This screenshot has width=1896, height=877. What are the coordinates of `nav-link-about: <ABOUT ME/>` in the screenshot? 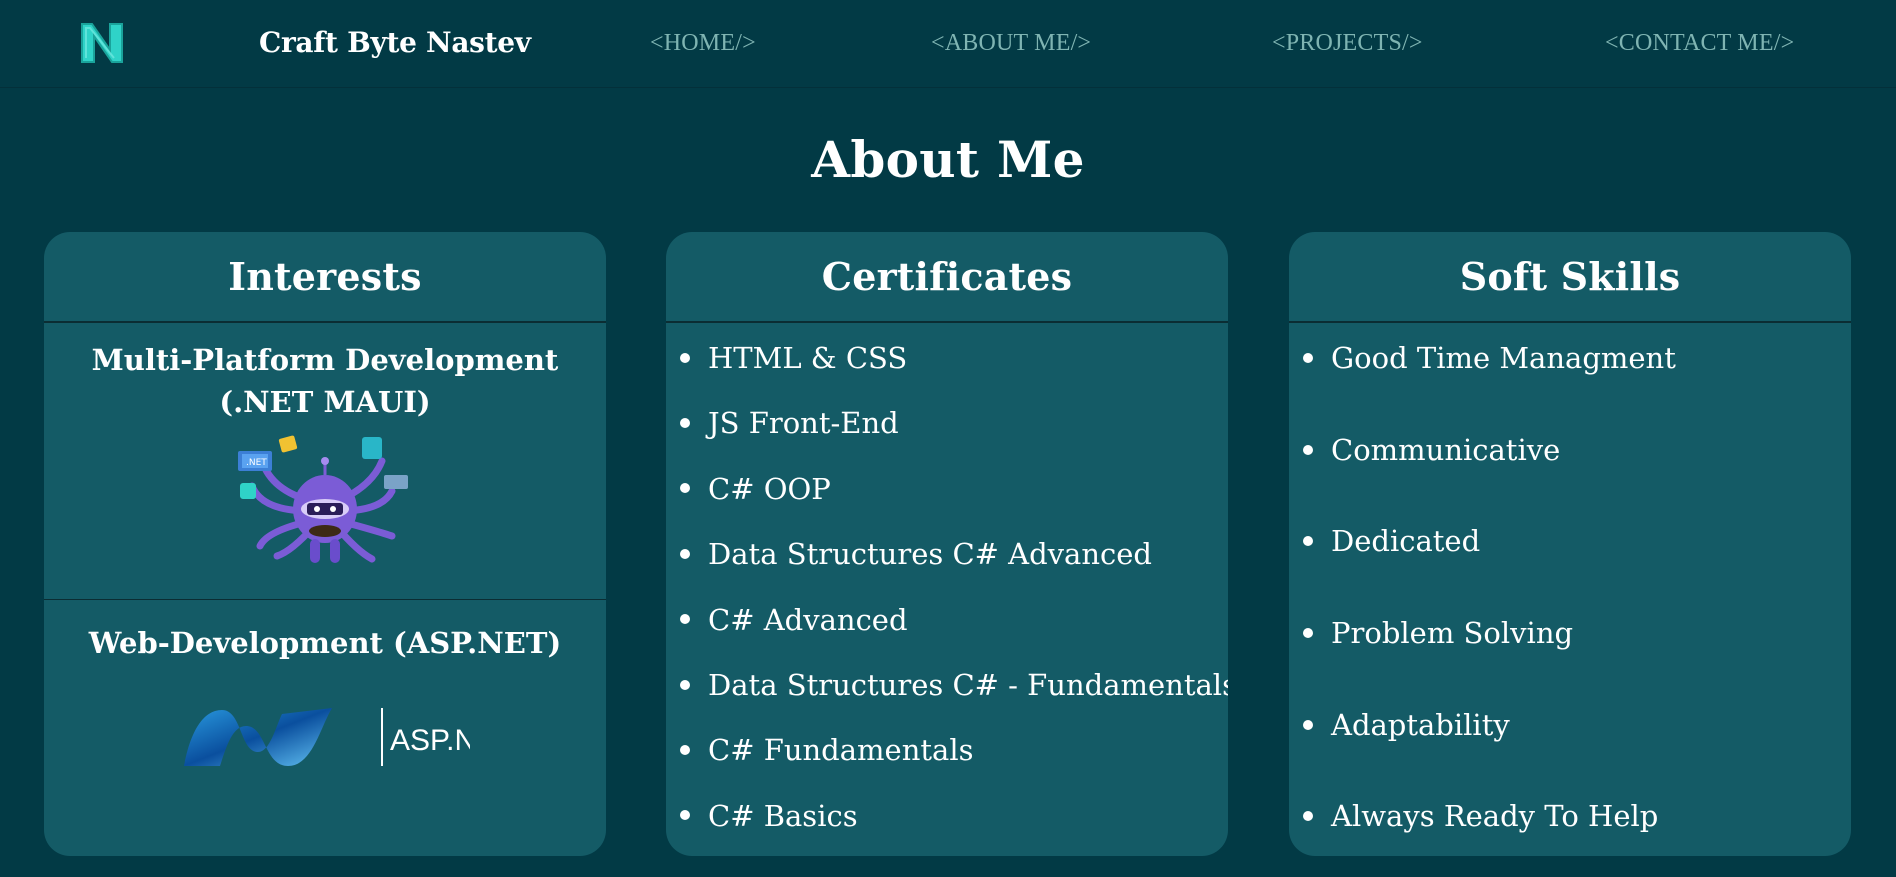 It's located at (1011, 43).